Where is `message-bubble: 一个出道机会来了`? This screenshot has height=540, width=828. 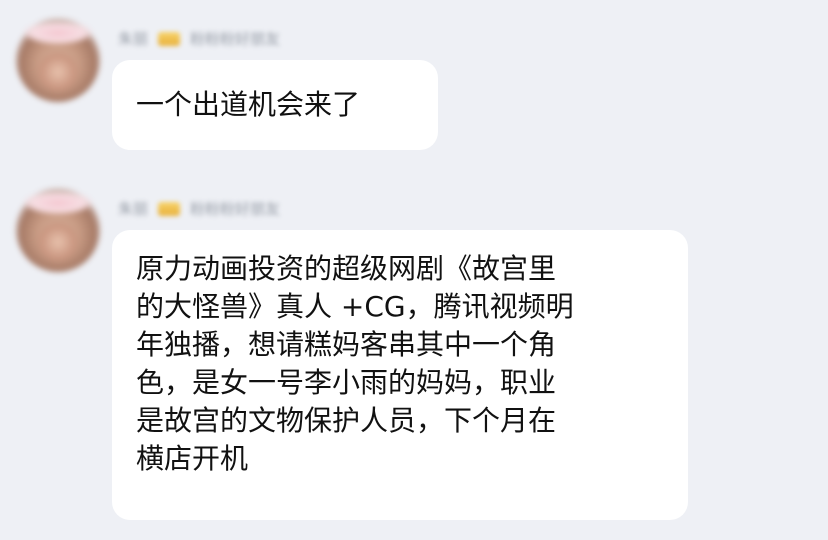 message-bubble: 一个出道机会来了 is located at coordinates (275, 105).